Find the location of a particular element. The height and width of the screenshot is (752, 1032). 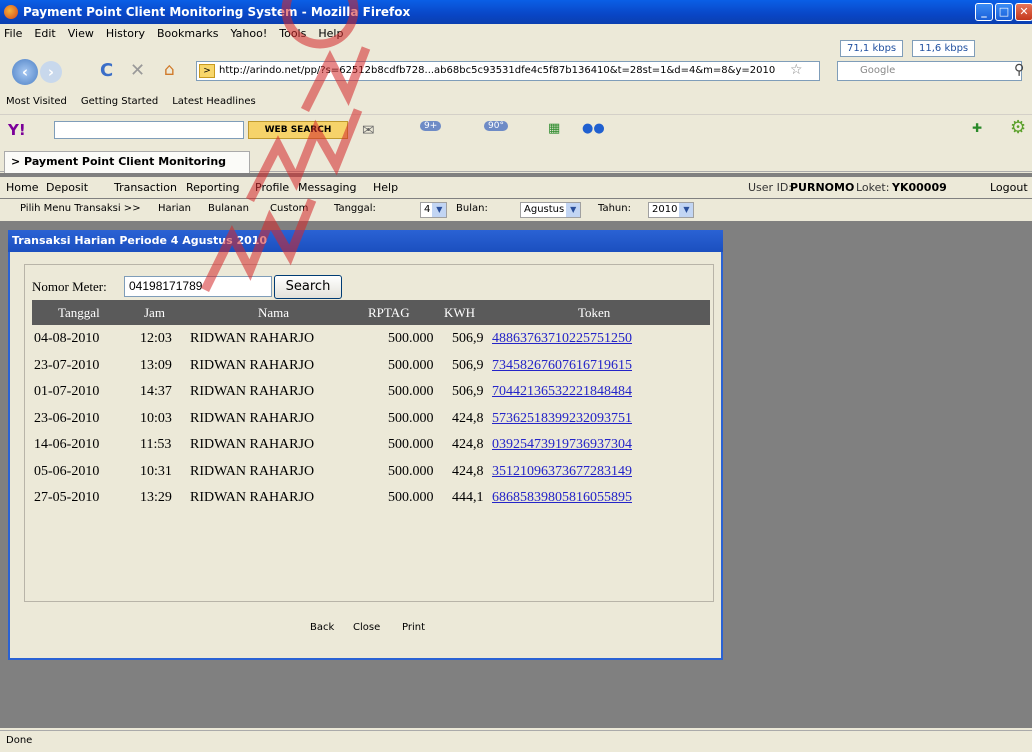

tab-favicon: > is located at coordinates (18, 161).